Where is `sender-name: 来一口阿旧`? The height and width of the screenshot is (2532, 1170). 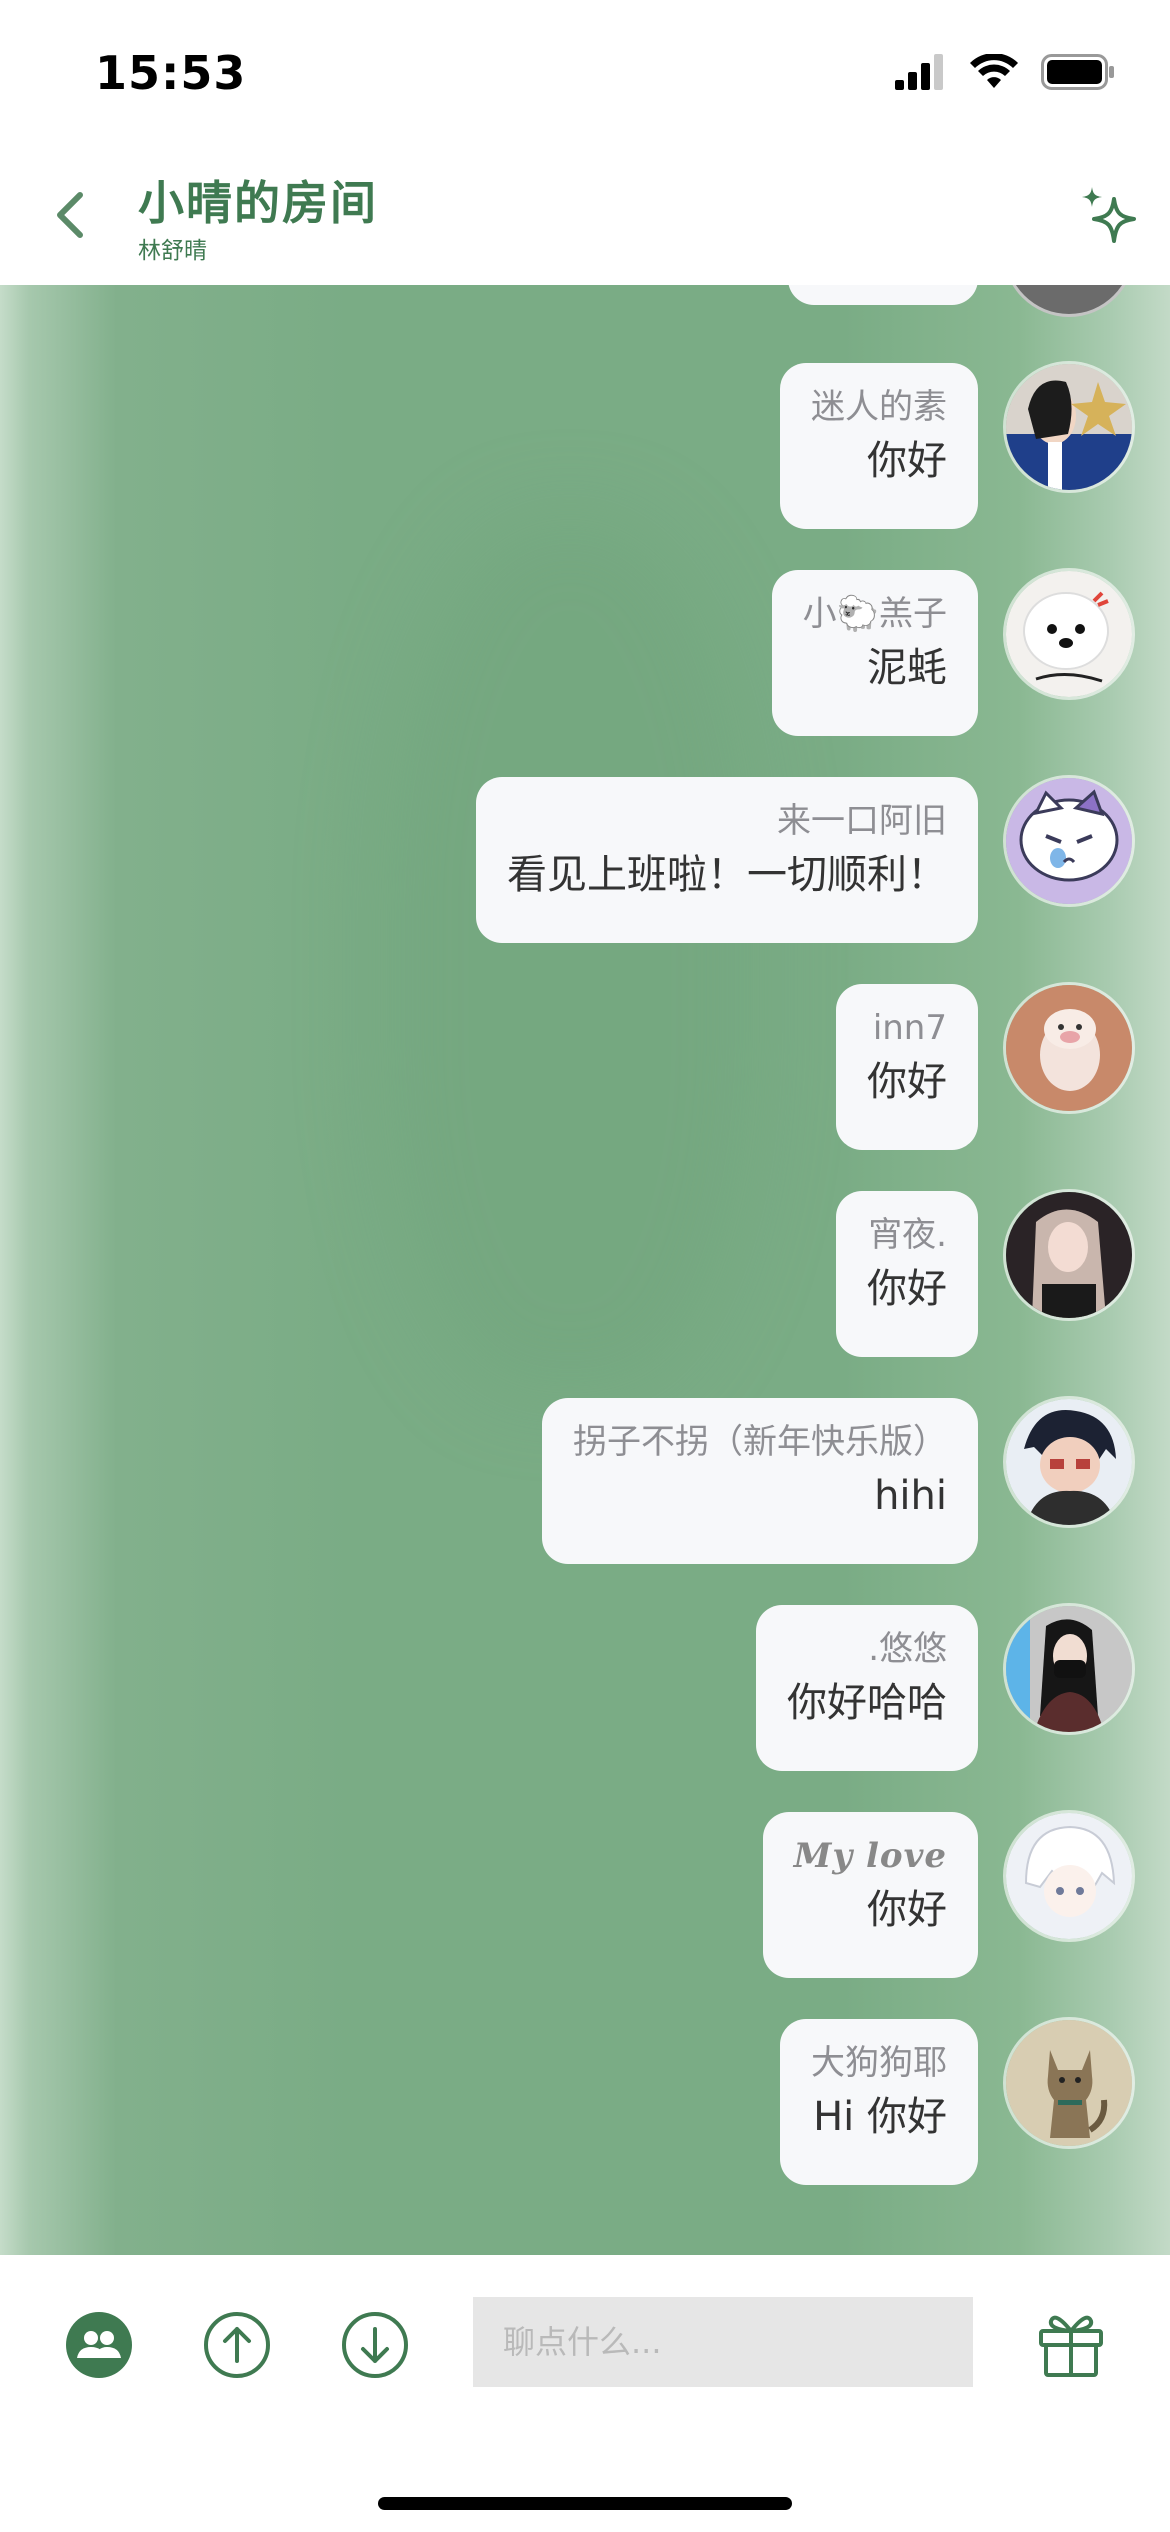
sender-name: 来一口阿旧 is located at coordinates (727, 821).